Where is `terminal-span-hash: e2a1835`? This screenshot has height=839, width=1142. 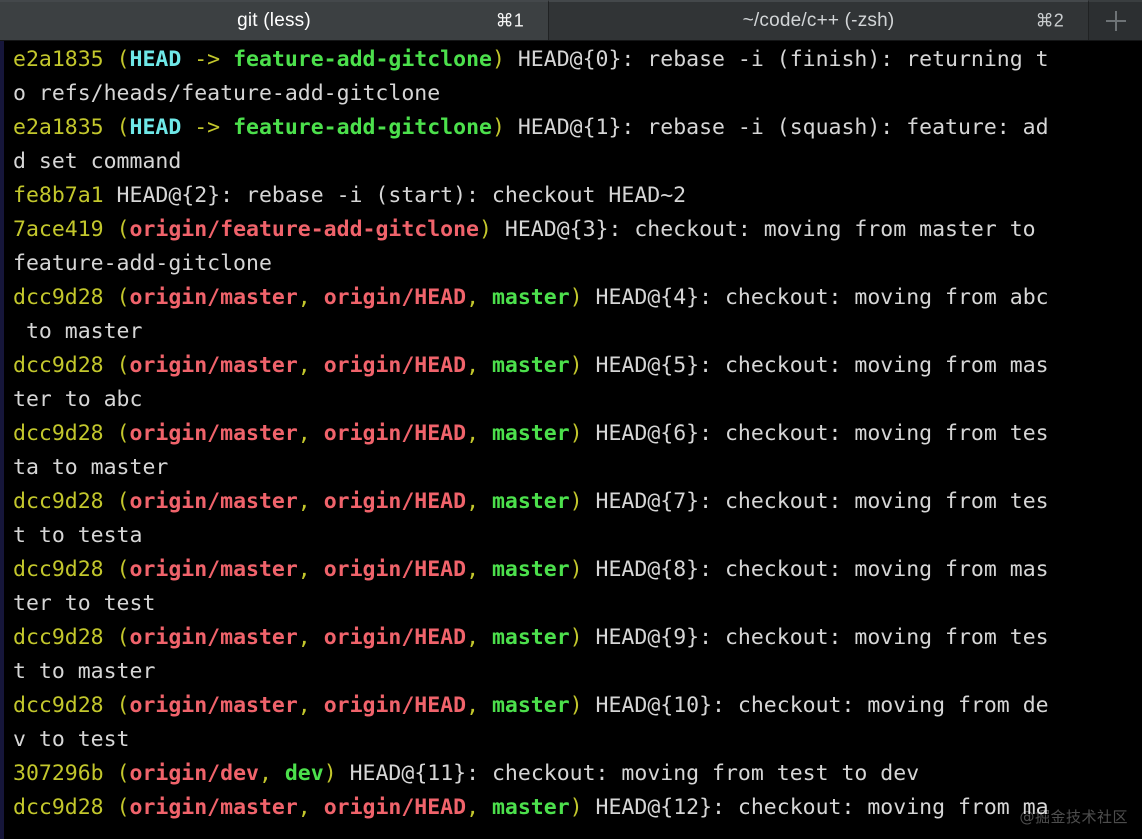 terminal-span-hash: e2a1835 is located at coordinates (58, 59).